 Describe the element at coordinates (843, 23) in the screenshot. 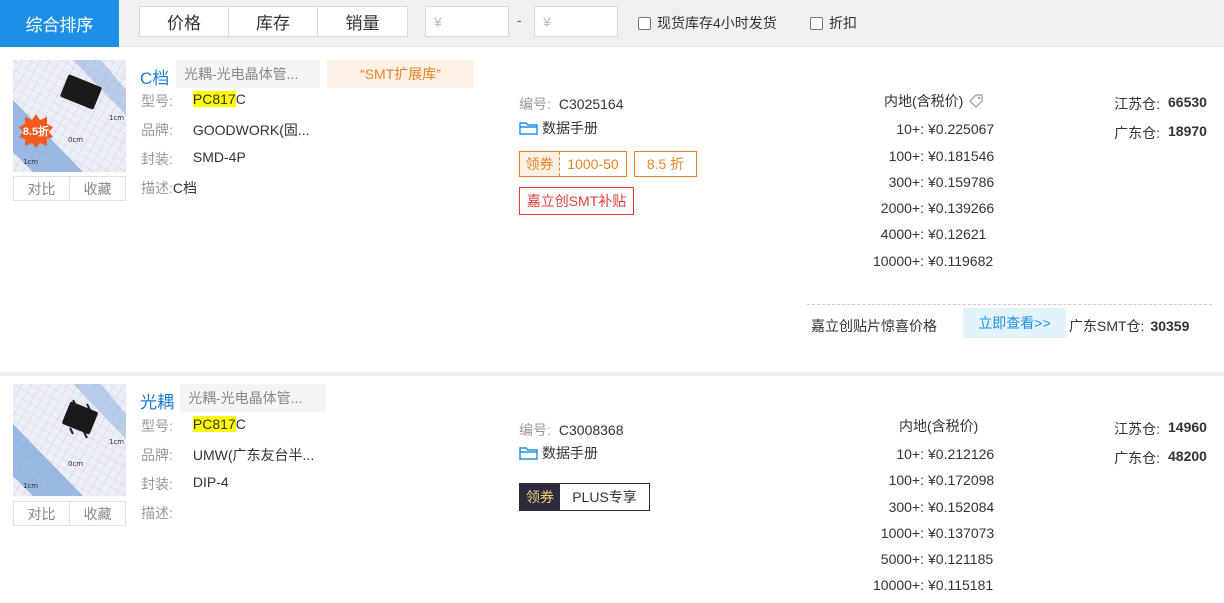

I see `discount-checkbox-label: 折扣` at that location.